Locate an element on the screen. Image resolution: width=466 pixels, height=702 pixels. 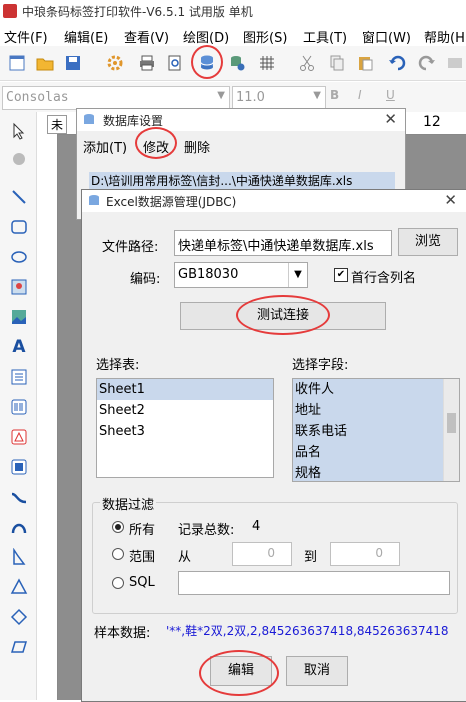
radio-sql-label: SQL is located at coordinates (142, 582).